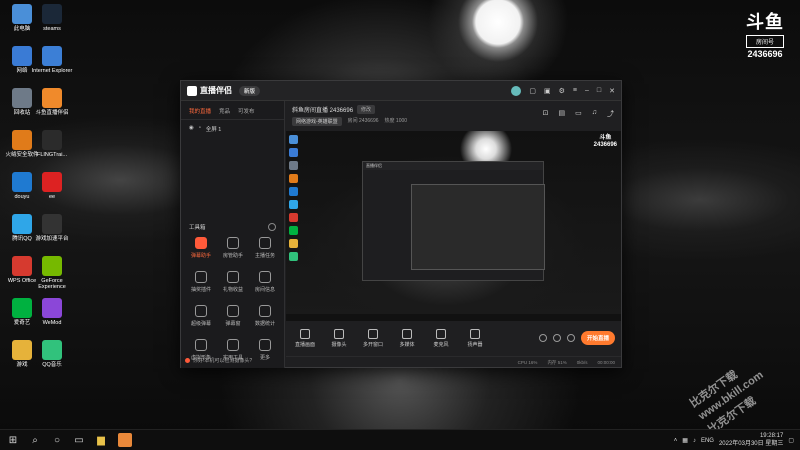 Image resolution: width=800 pixels, height=450 pixels. Describe the element at coordinates (791, 440) in the screenshot. I see `notification-icon: ▢` at that location.